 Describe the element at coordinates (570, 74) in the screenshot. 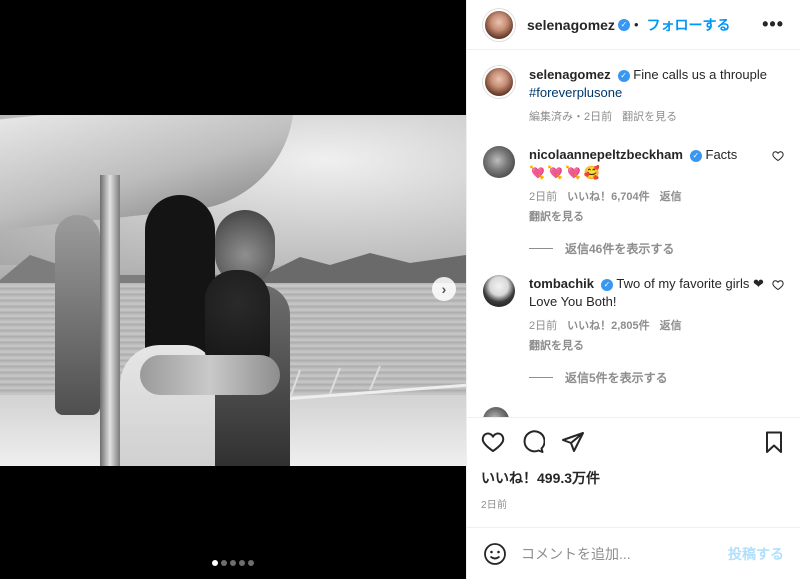

I see `caption-username: selenagomez` at that location.